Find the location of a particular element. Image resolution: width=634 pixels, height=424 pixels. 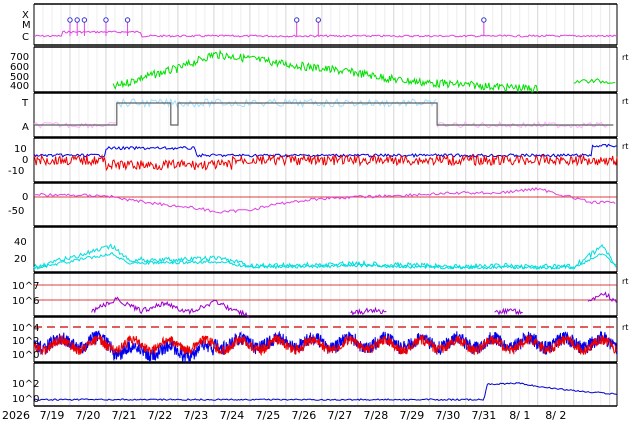

proton-tick-1e2: 10^2 is located at coordinates (25, 341).